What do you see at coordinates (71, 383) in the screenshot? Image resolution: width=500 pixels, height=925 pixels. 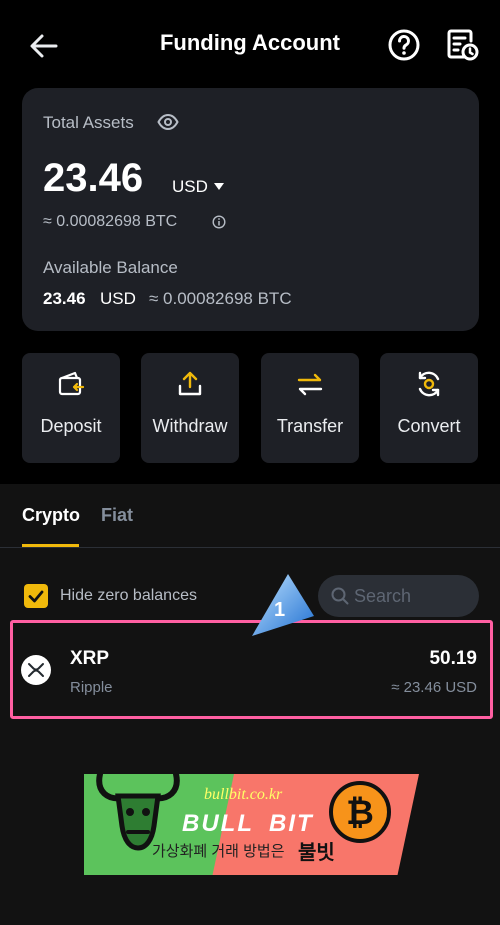 I see `deposit-icon` at bounding box center [71, 383].